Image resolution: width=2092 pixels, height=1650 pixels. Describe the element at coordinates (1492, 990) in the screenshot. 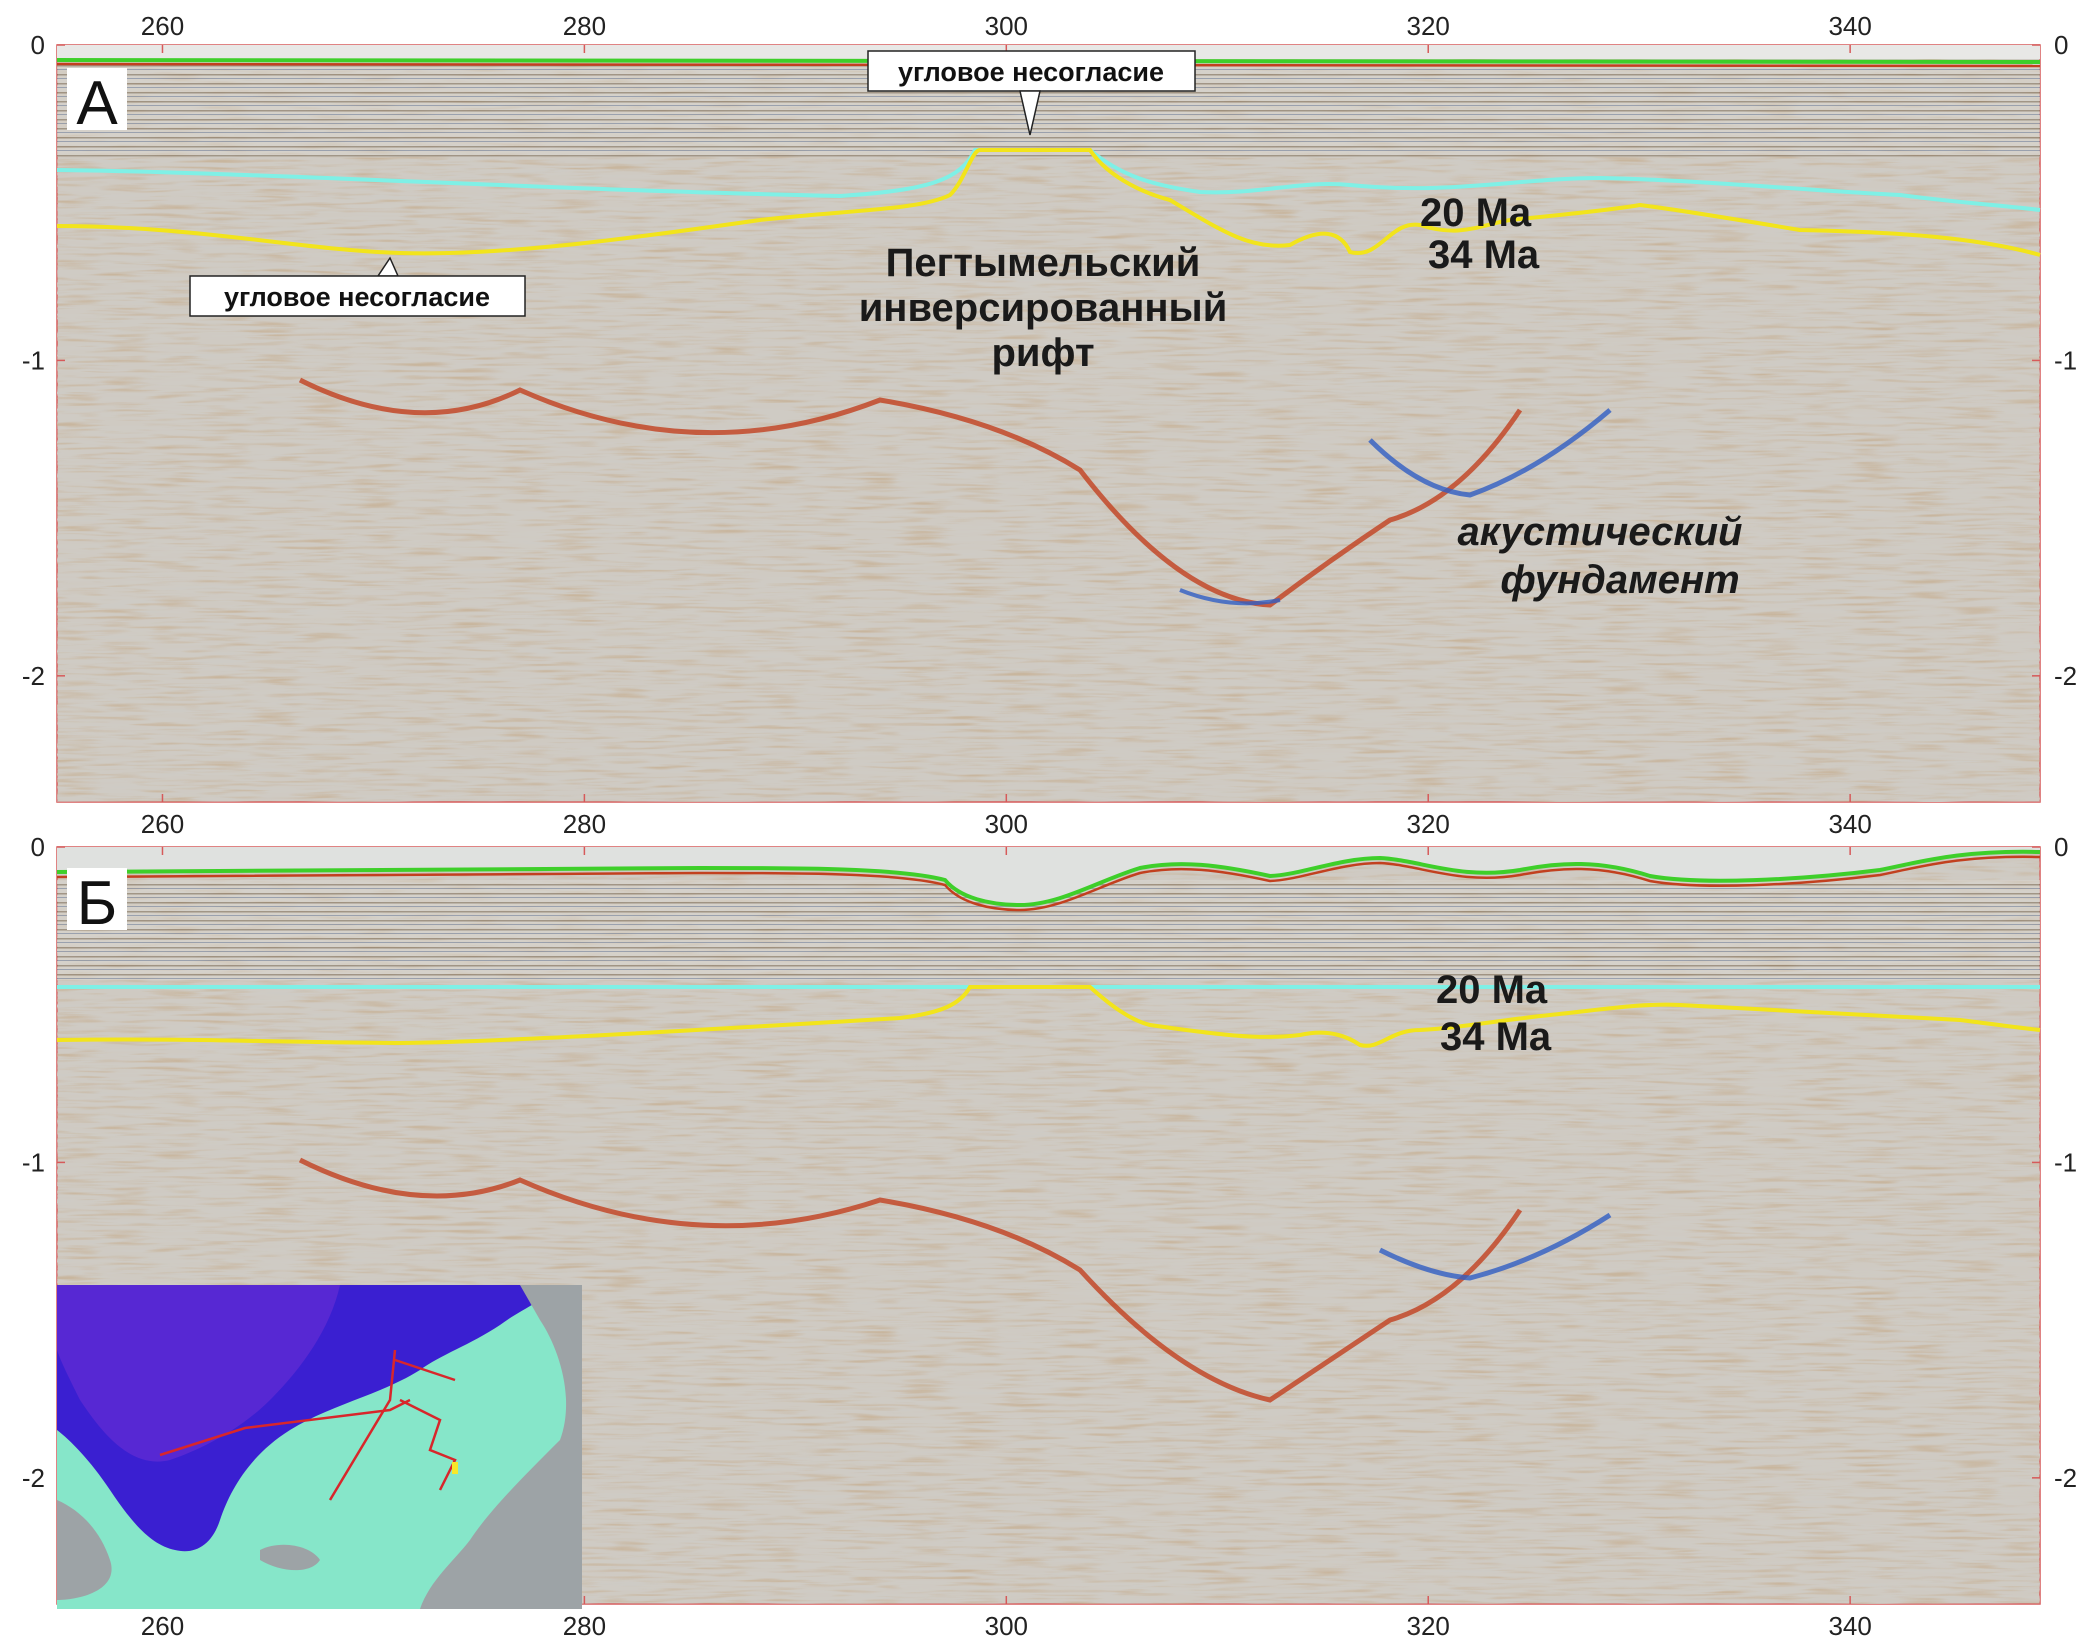

I see `panel-b-age-20ma-label: 20 Ma` at that location.